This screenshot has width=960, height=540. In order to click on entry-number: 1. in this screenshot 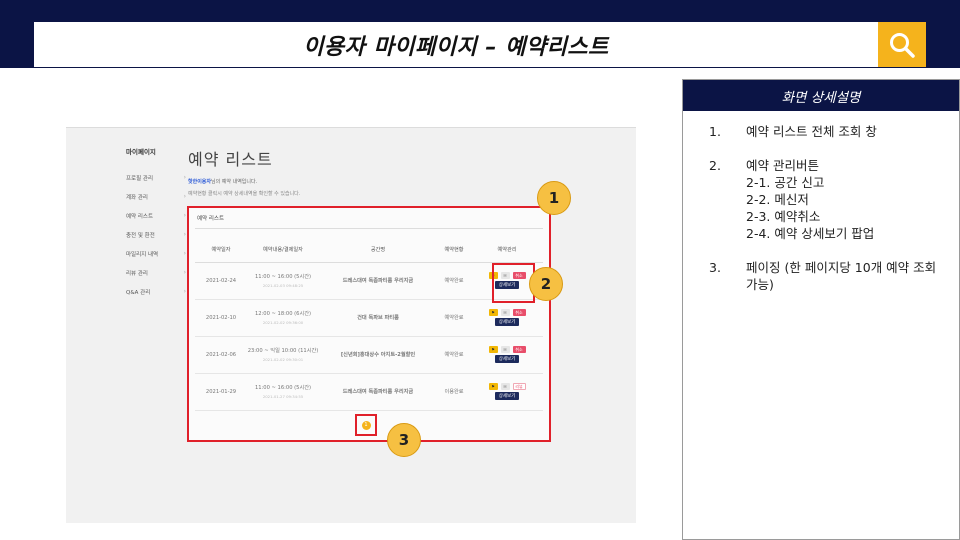, I will do `click(715, 131)`.